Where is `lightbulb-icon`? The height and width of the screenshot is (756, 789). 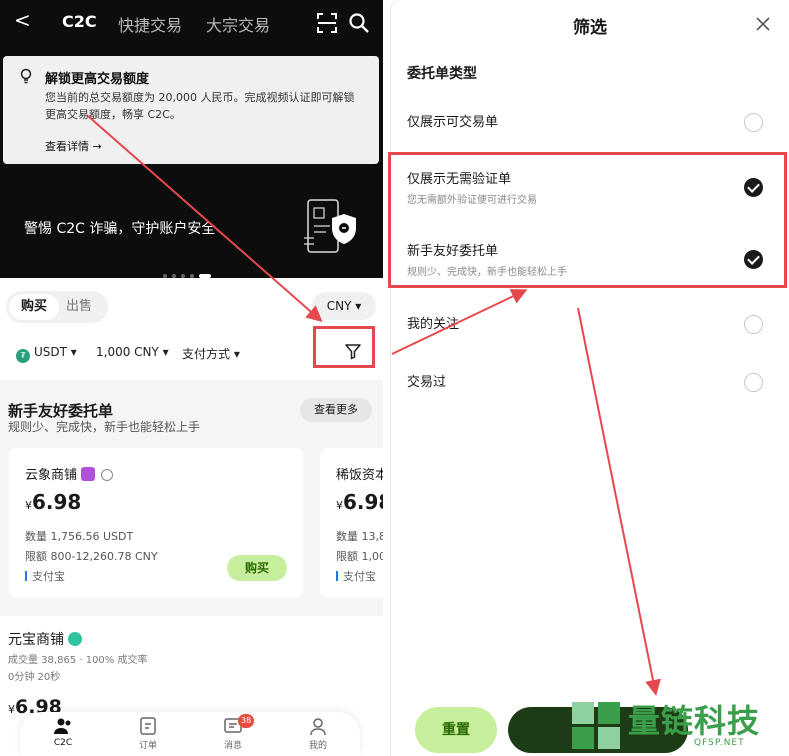 lightbulb-icon is located at coordinates (26, 76).